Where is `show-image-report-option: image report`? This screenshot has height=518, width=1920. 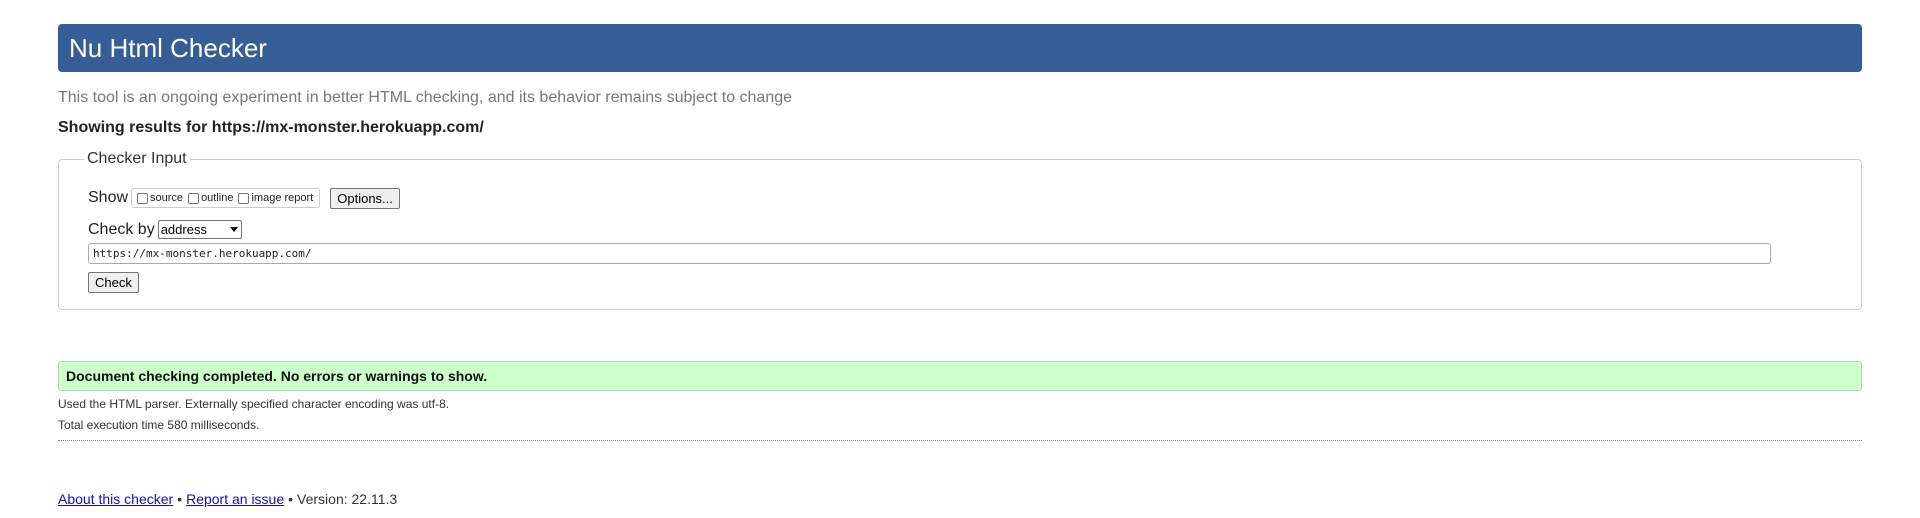 show-image-report-option: image report is located at coordinates (274, 198).